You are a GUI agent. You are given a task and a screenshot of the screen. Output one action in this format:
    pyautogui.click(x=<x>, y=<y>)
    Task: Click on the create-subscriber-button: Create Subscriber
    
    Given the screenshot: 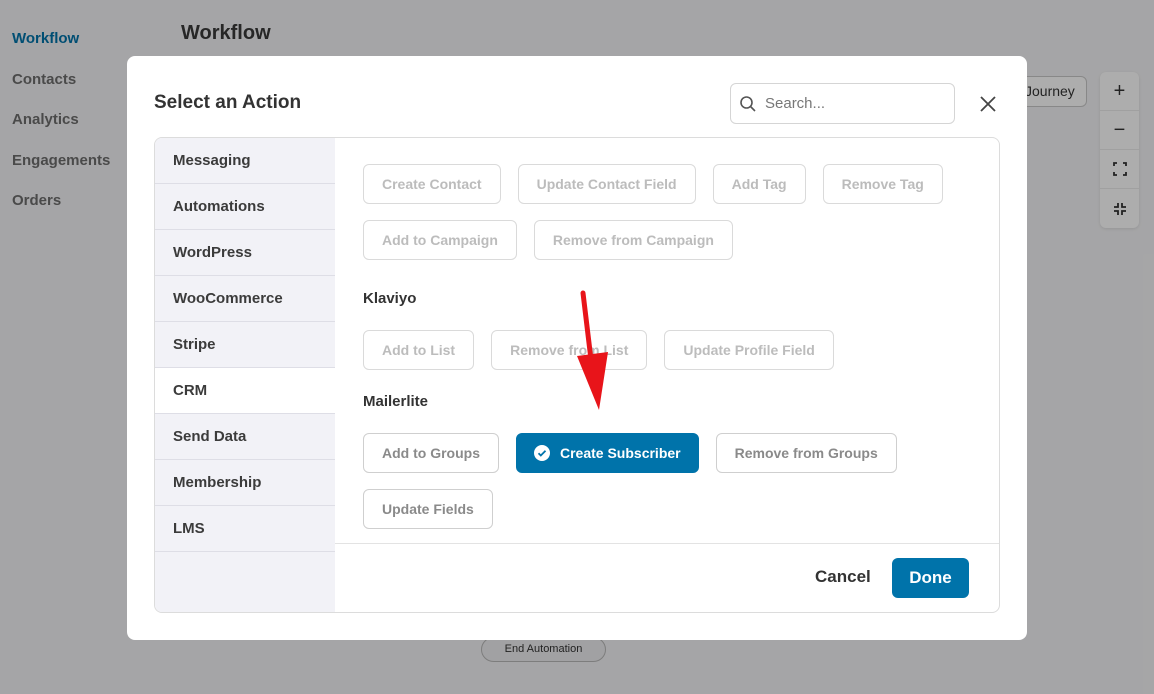 What is the action you would take?
    pyautogui.click(x=607, y=453)
    